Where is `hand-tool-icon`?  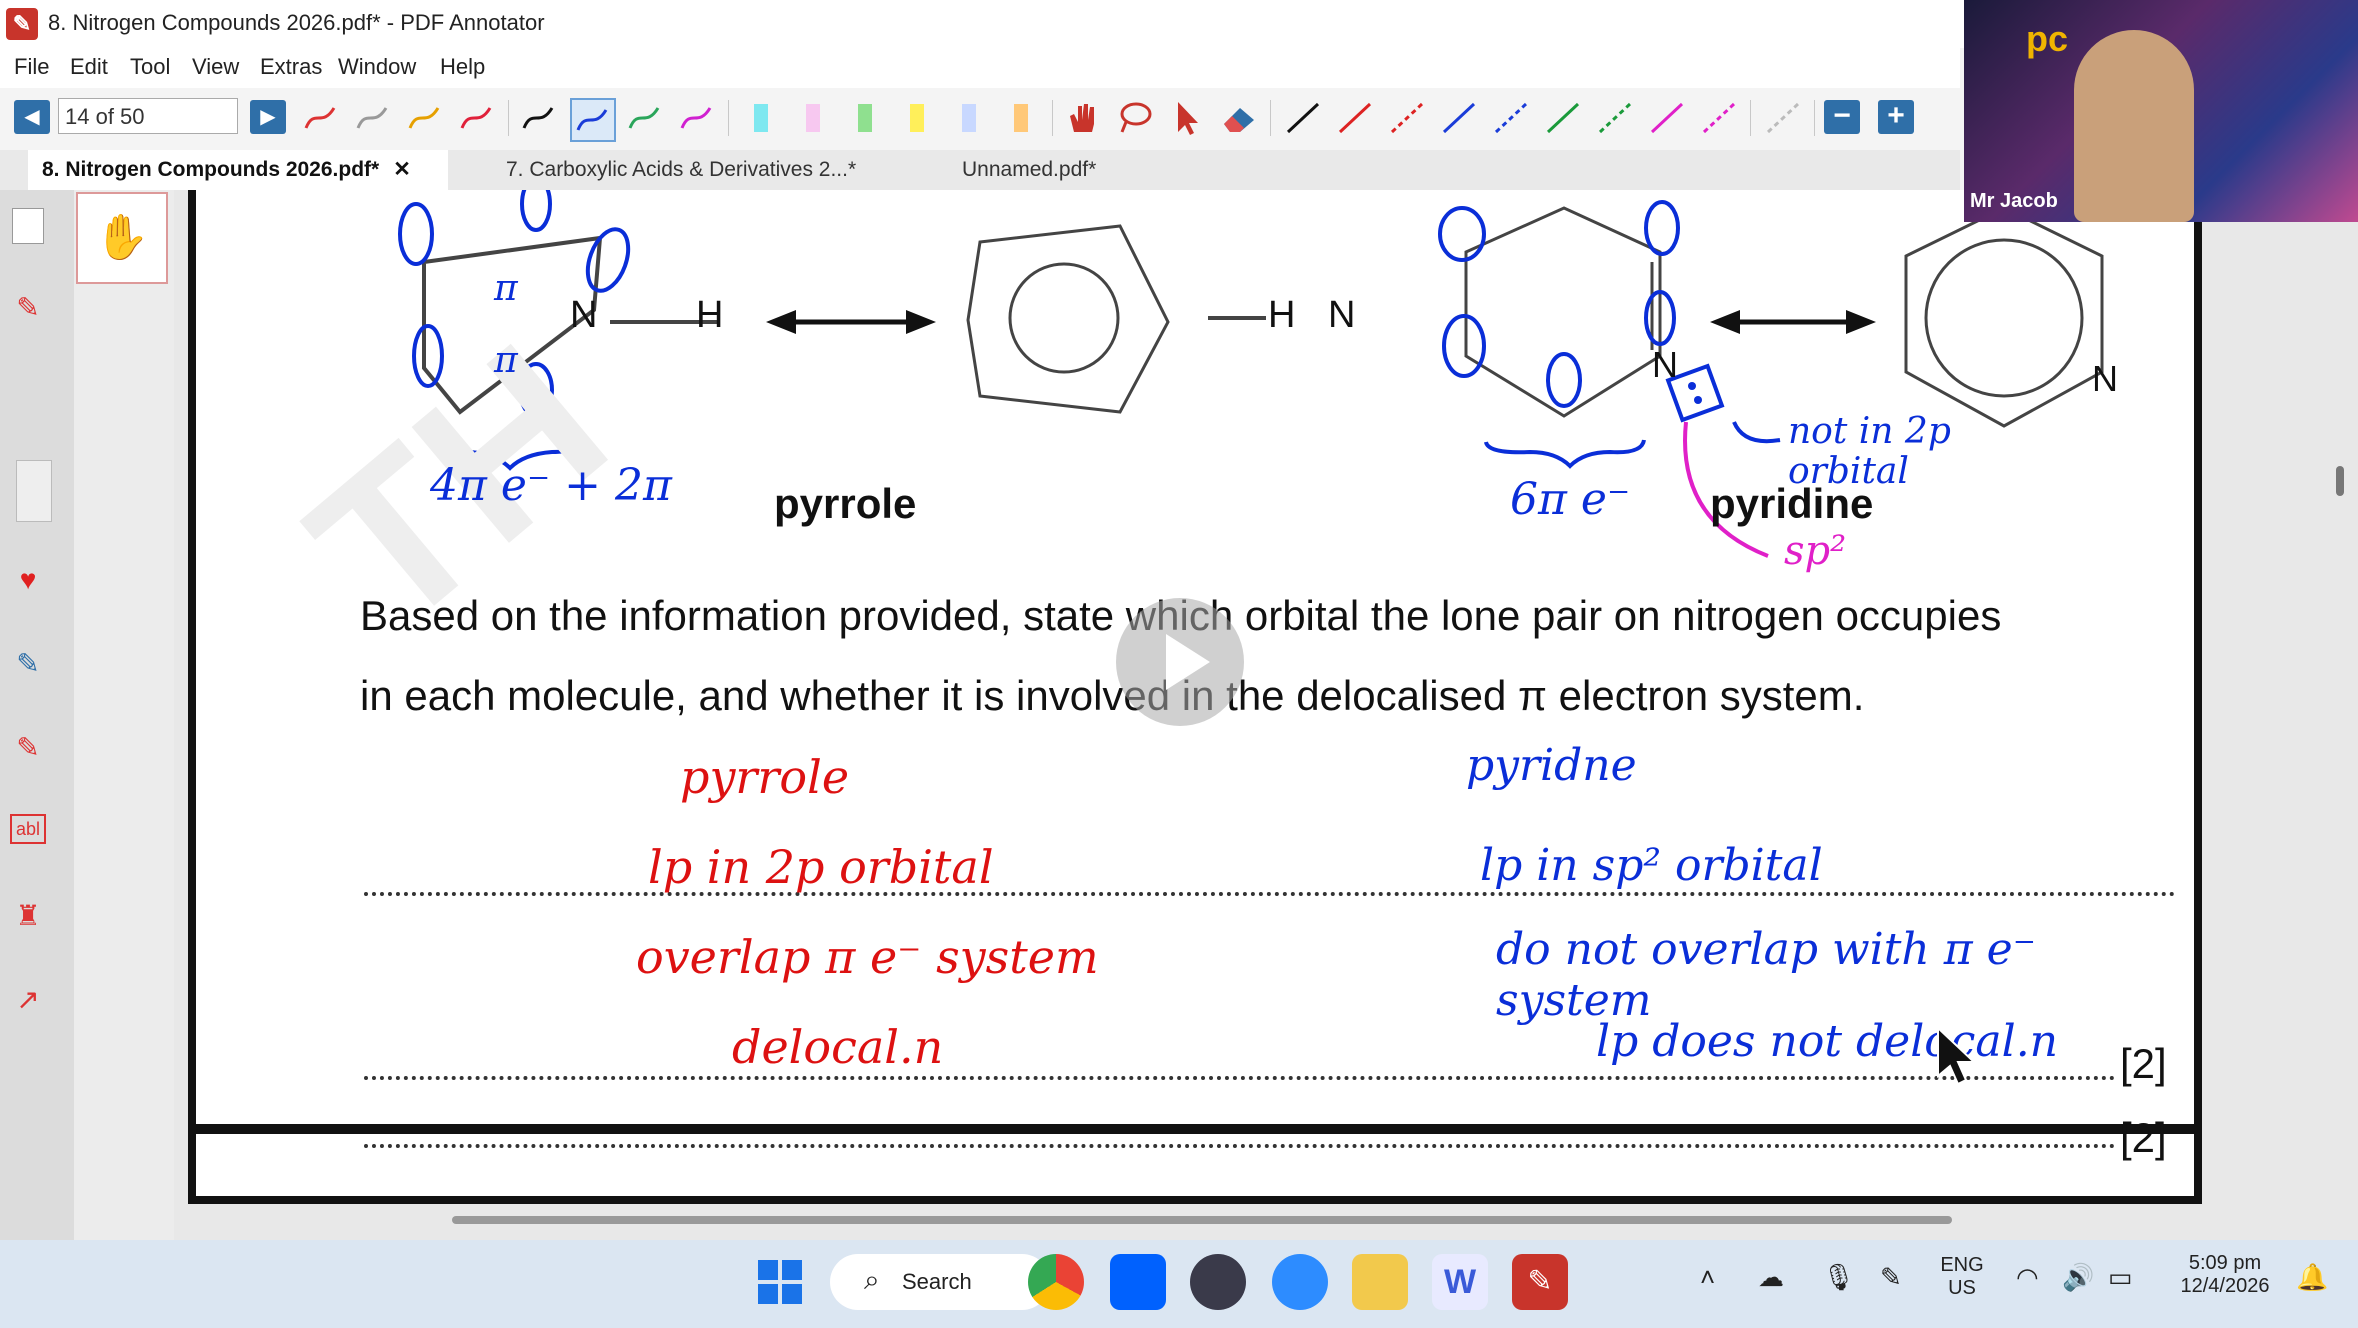
hand-tool-icon is located at coordinates (1083, 118).